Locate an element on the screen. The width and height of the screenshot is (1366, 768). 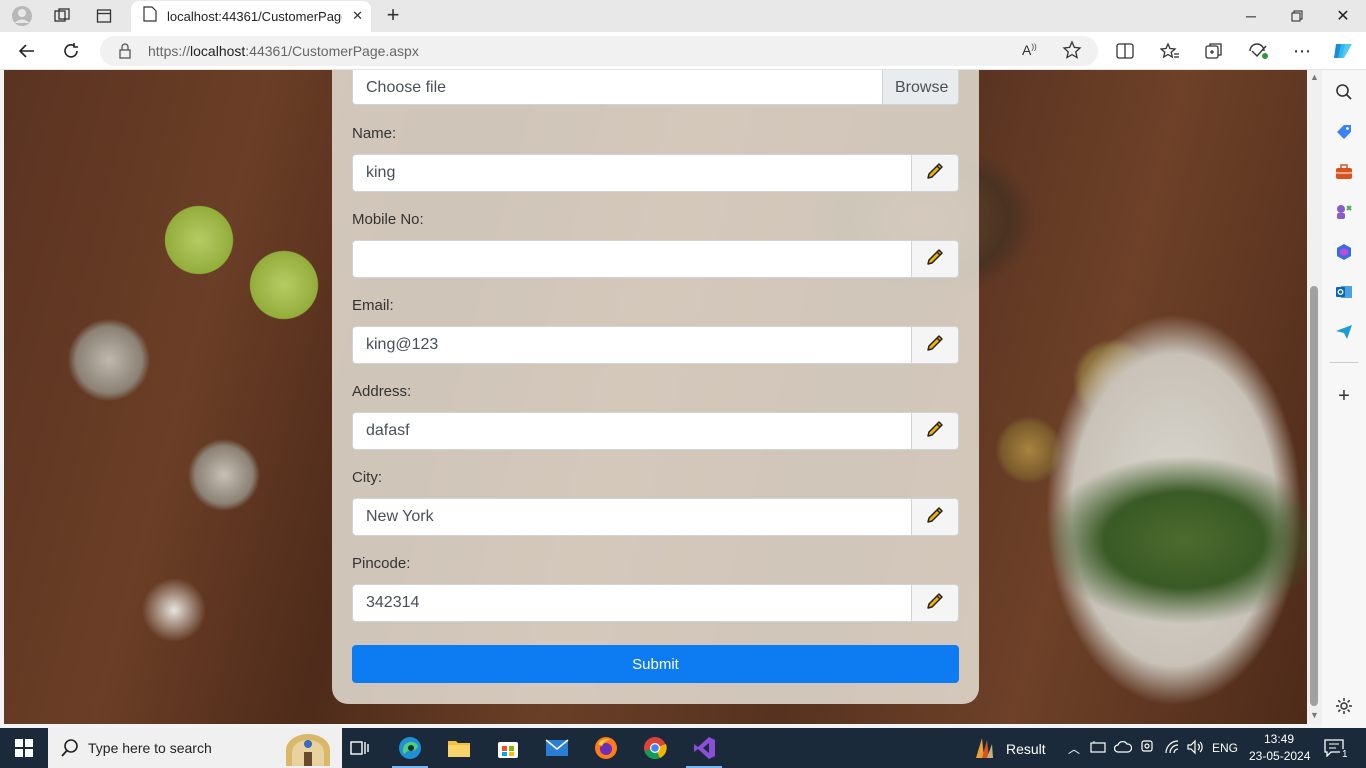
edge-sidebar: + is located at coordinates (1344, 399).